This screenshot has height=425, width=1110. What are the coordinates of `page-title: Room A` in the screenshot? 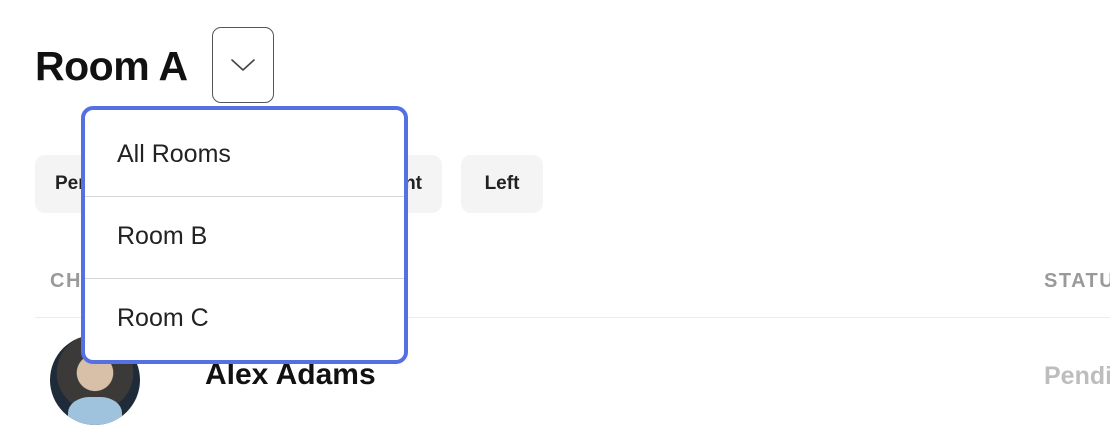 It's located at (111, 66).